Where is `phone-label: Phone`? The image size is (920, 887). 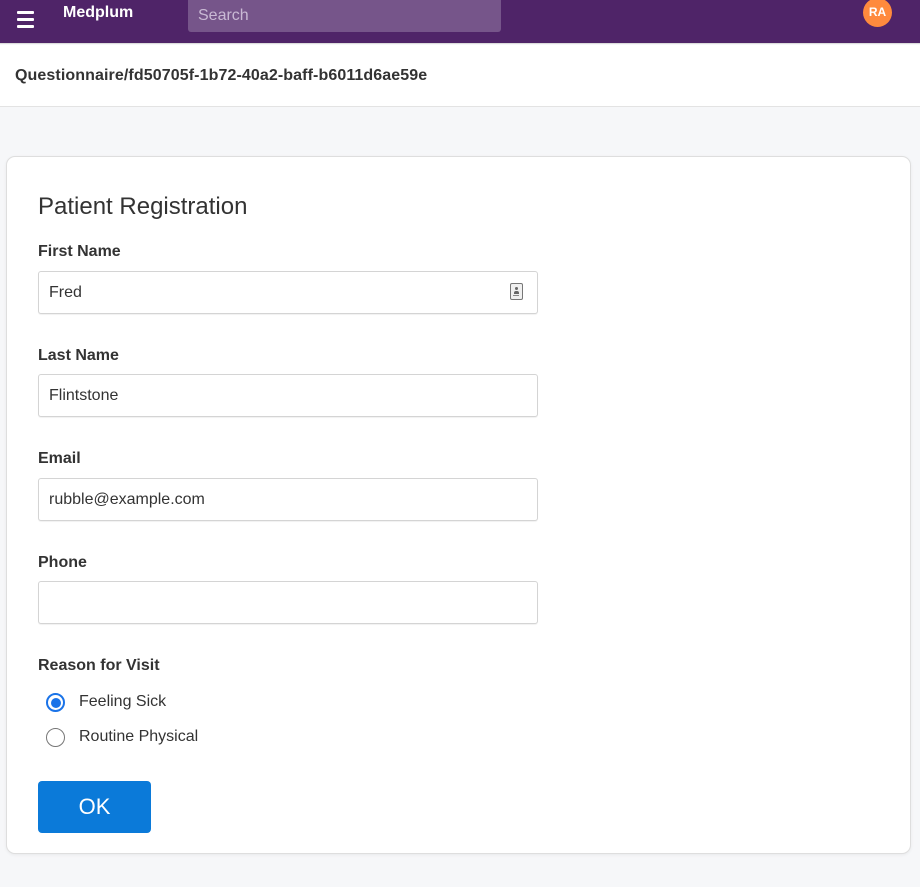
phone-label: Phone is located at coordinates (62, 562).